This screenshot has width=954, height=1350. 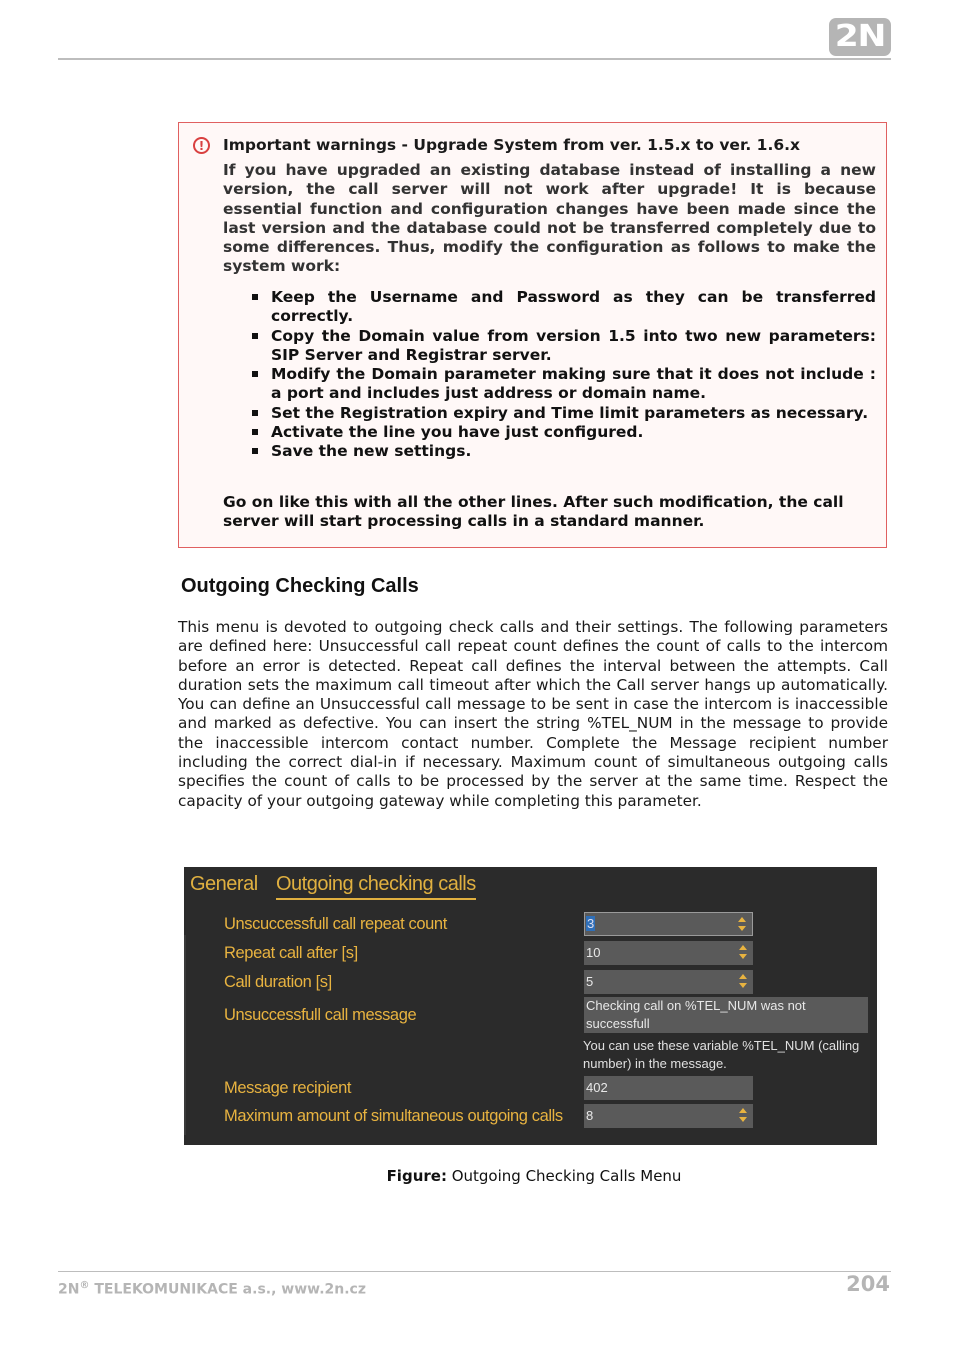 I want to click on caption-text: Outgoing Checking Calls Menu, so click(x=564, y=1176).